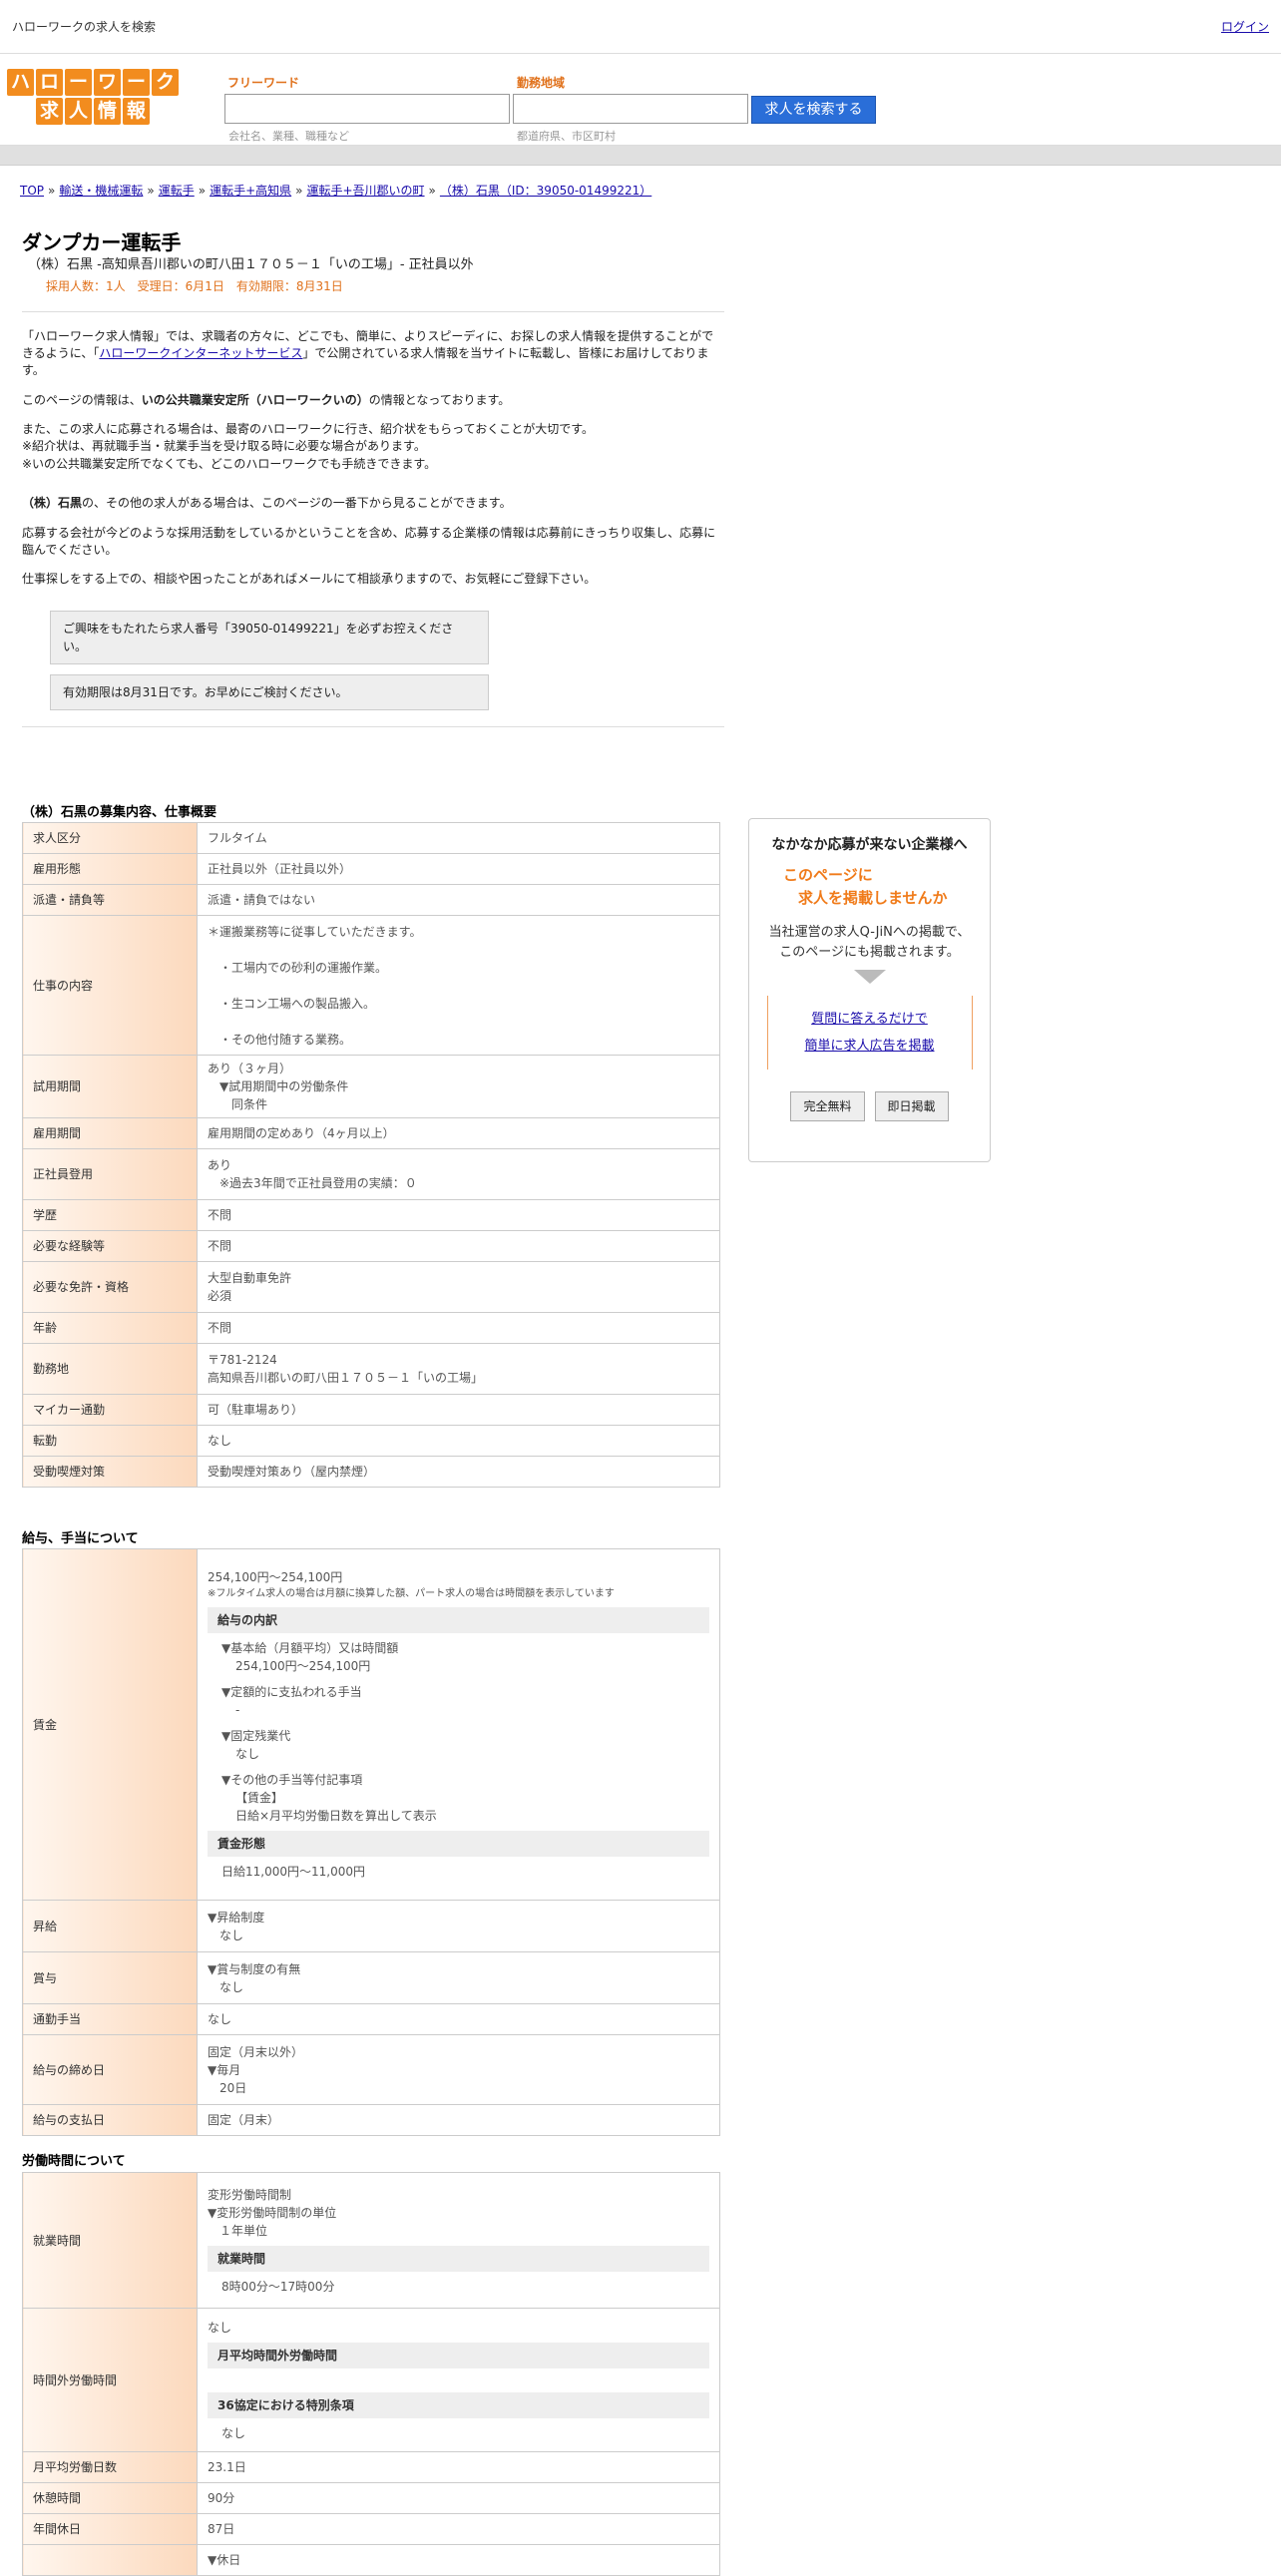 This screenshot has width=1281, height=2576. What do you see at coordinates (365, 191) in the screenshot?
I see `breadcrumb-link: 運転手+吾川郡いの町` at bounding box center [365, 191].